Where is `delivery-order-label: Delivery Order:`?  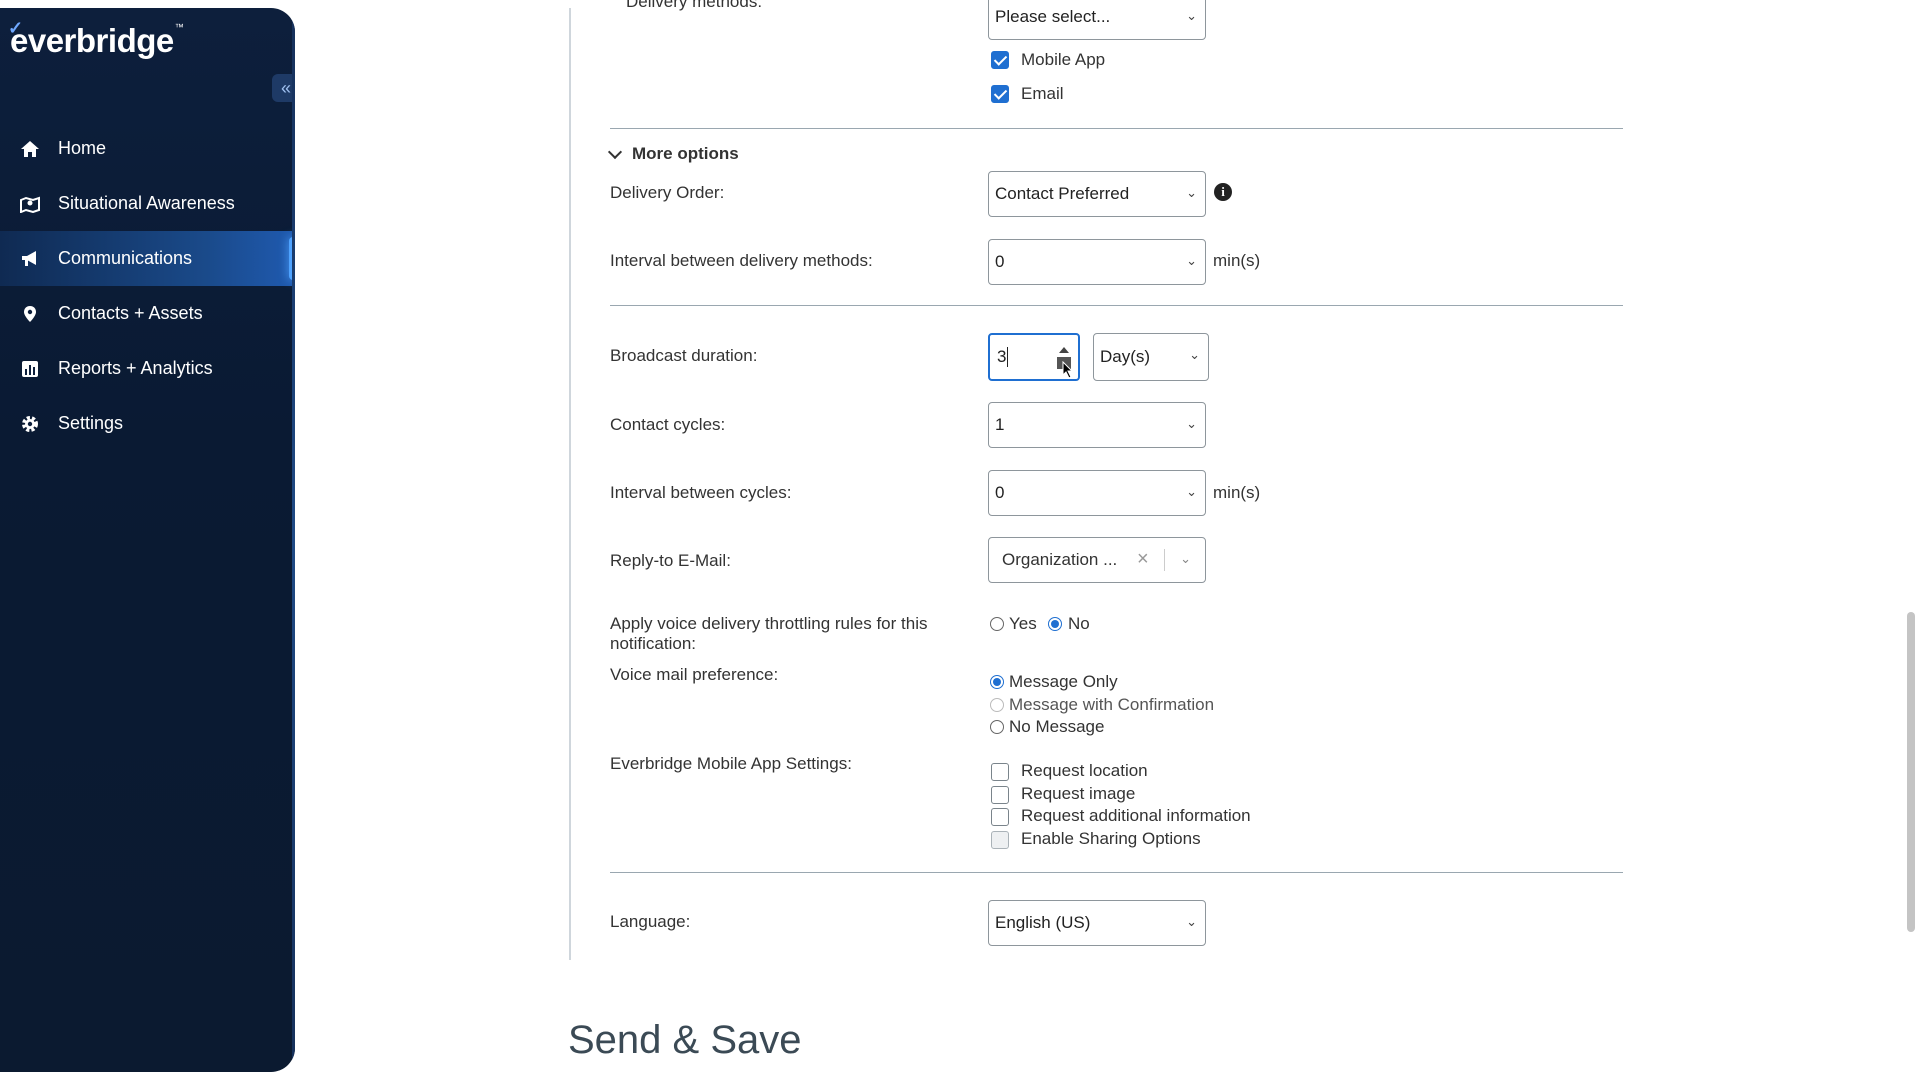 delivery-order-label: Delivery Order: is located at coordinates (667, 192).